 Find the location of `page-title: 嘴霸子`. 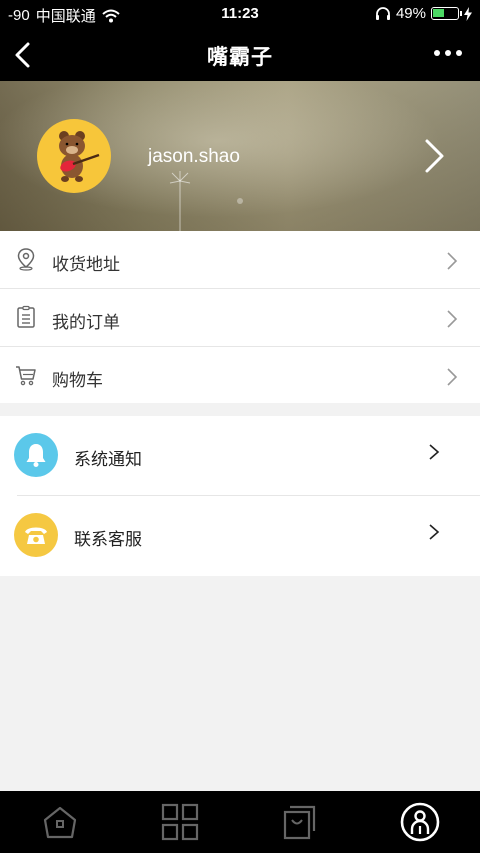

page-title: 嘴霸子 is located at coordinates (240, 57).